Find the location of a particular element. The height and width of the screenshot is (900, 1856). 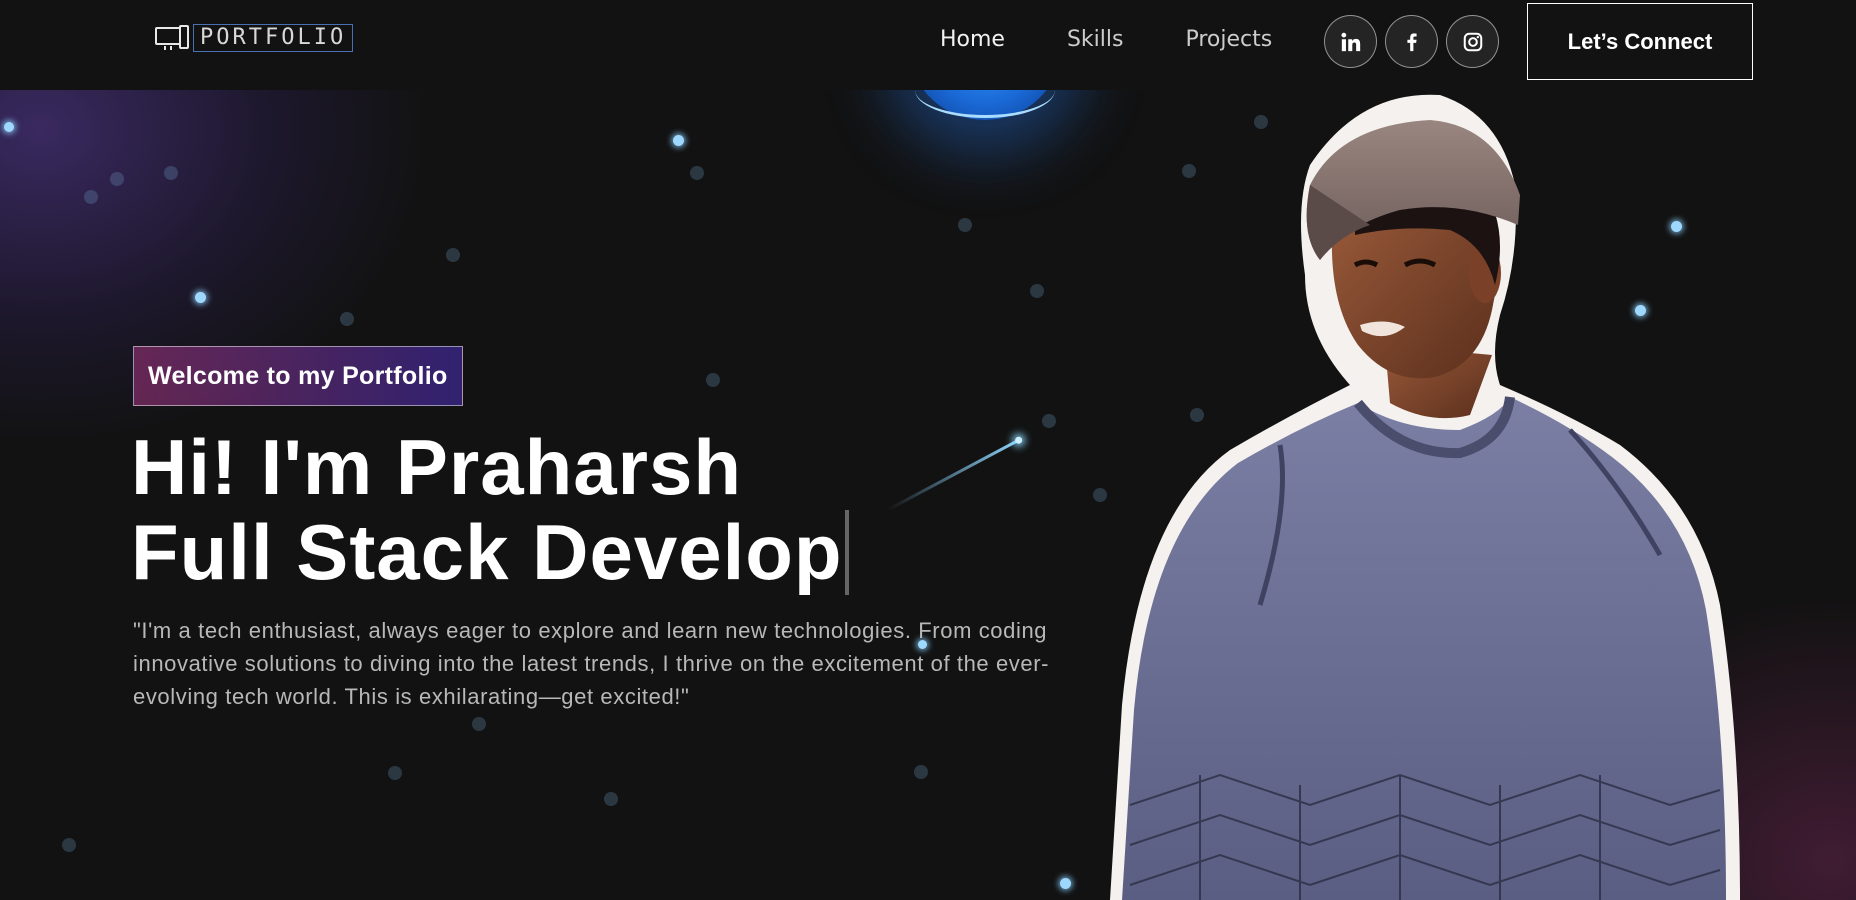

facebook-icon is located at coordinates (1411, 41).